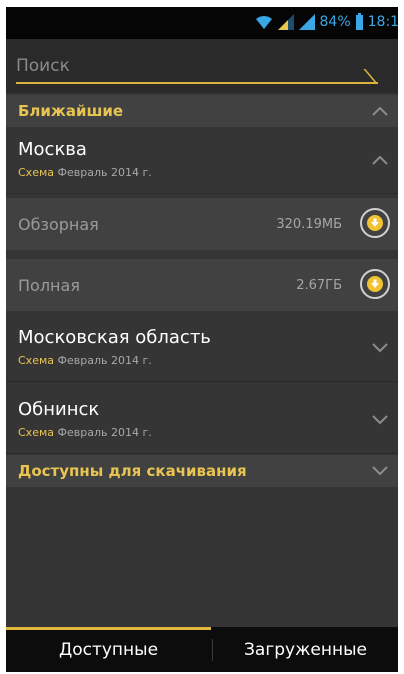  I want to click on tab-available: Доступные, so click(108, 649).